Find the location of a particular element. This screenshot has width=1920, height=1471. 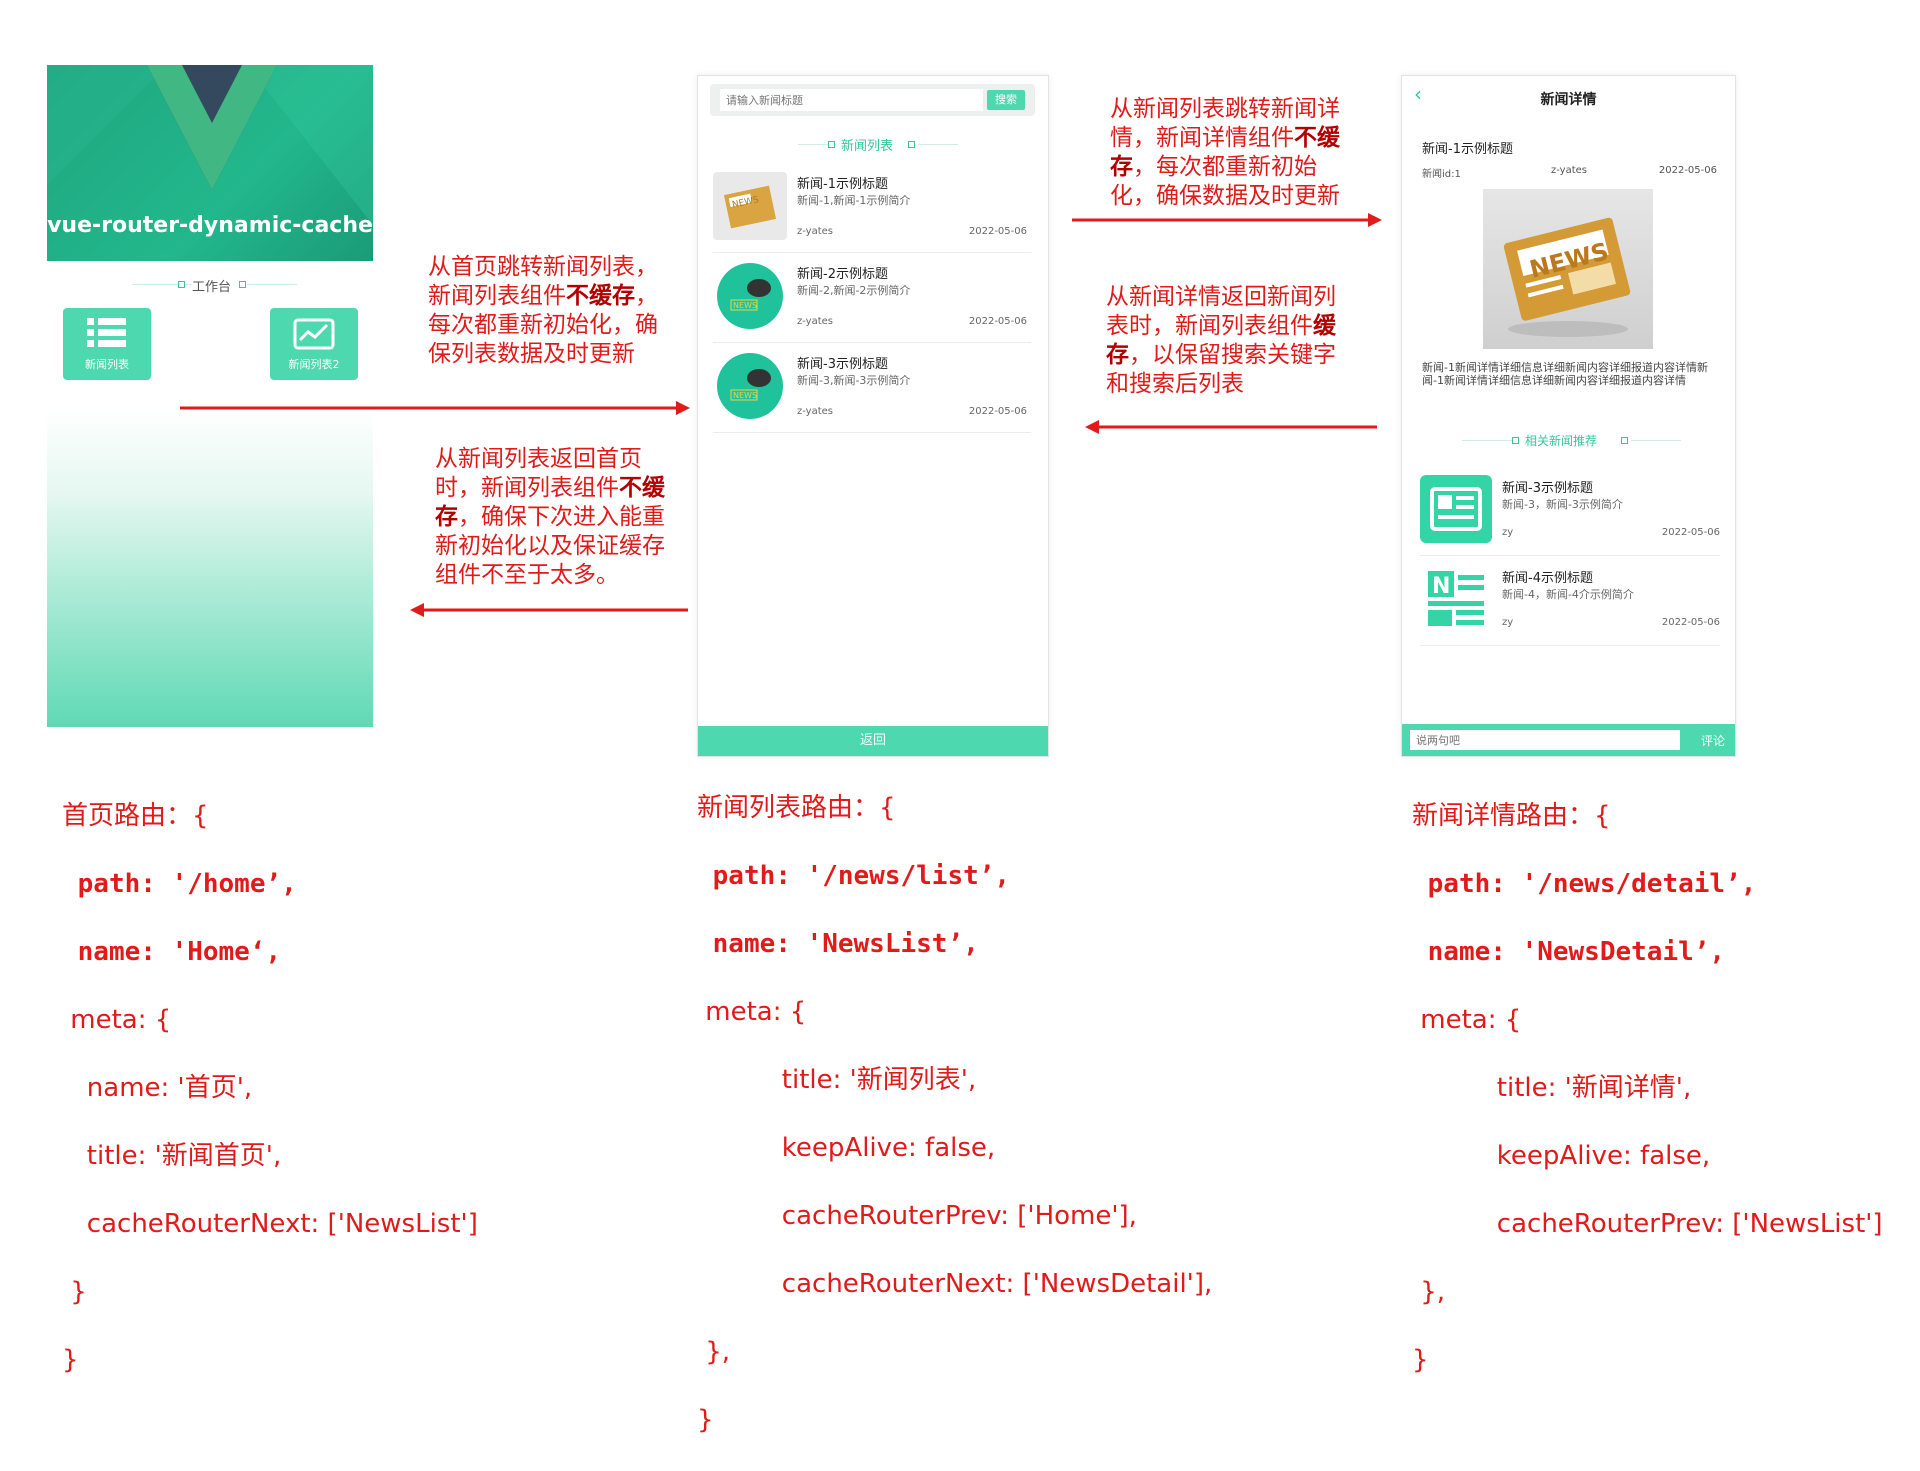

app-title: vue-router-dynamic-cache is located at coordinates (210, 225).